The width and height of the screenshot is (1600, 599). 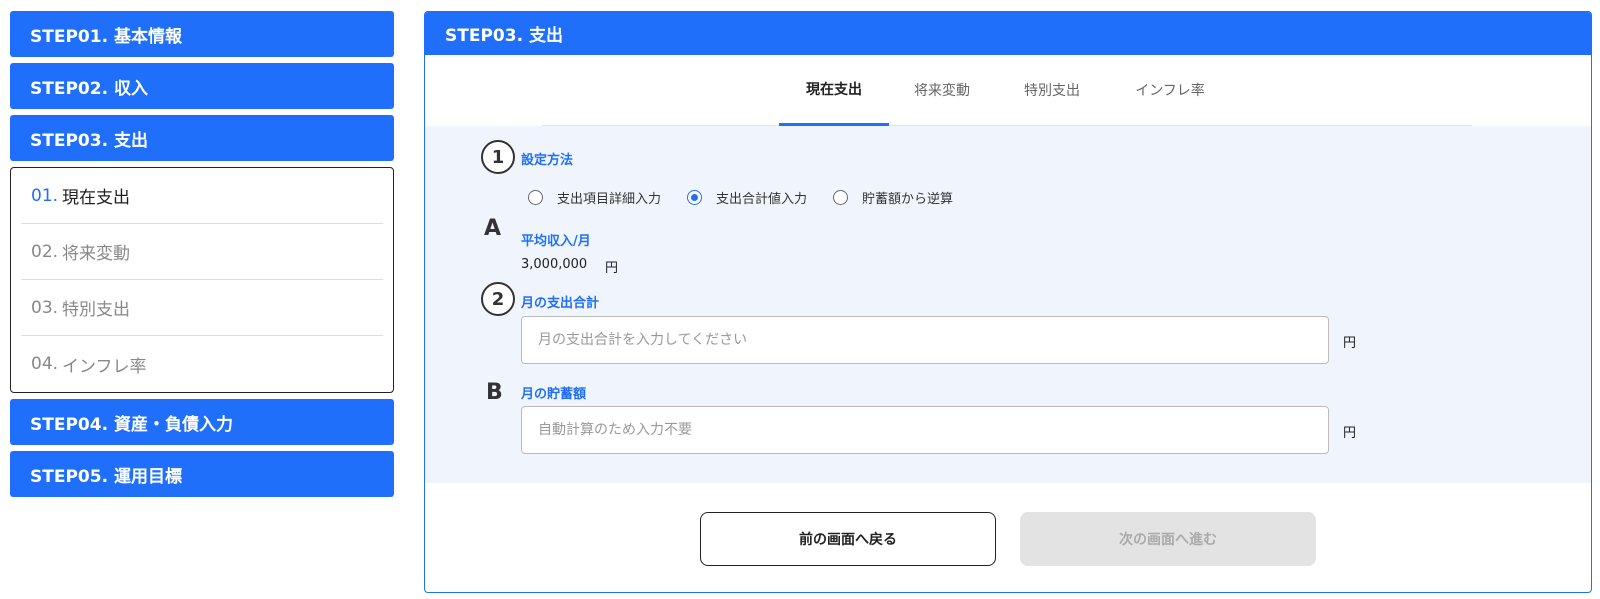 What do you see at coordinates (695, 197) in the screenshot?
I see `radio-button-checked` at bounding box center [695, 197].